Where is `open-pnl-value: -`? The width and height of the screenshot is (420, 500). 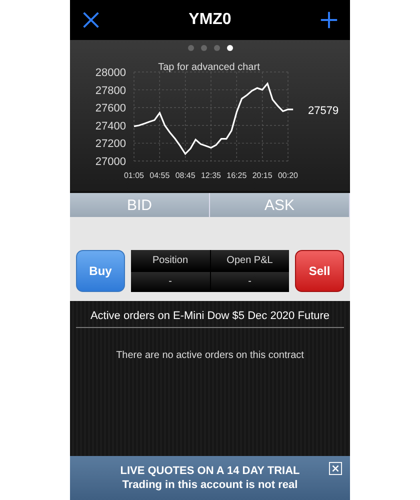
open-pnl-value: - is located at coordinates (249, 282).